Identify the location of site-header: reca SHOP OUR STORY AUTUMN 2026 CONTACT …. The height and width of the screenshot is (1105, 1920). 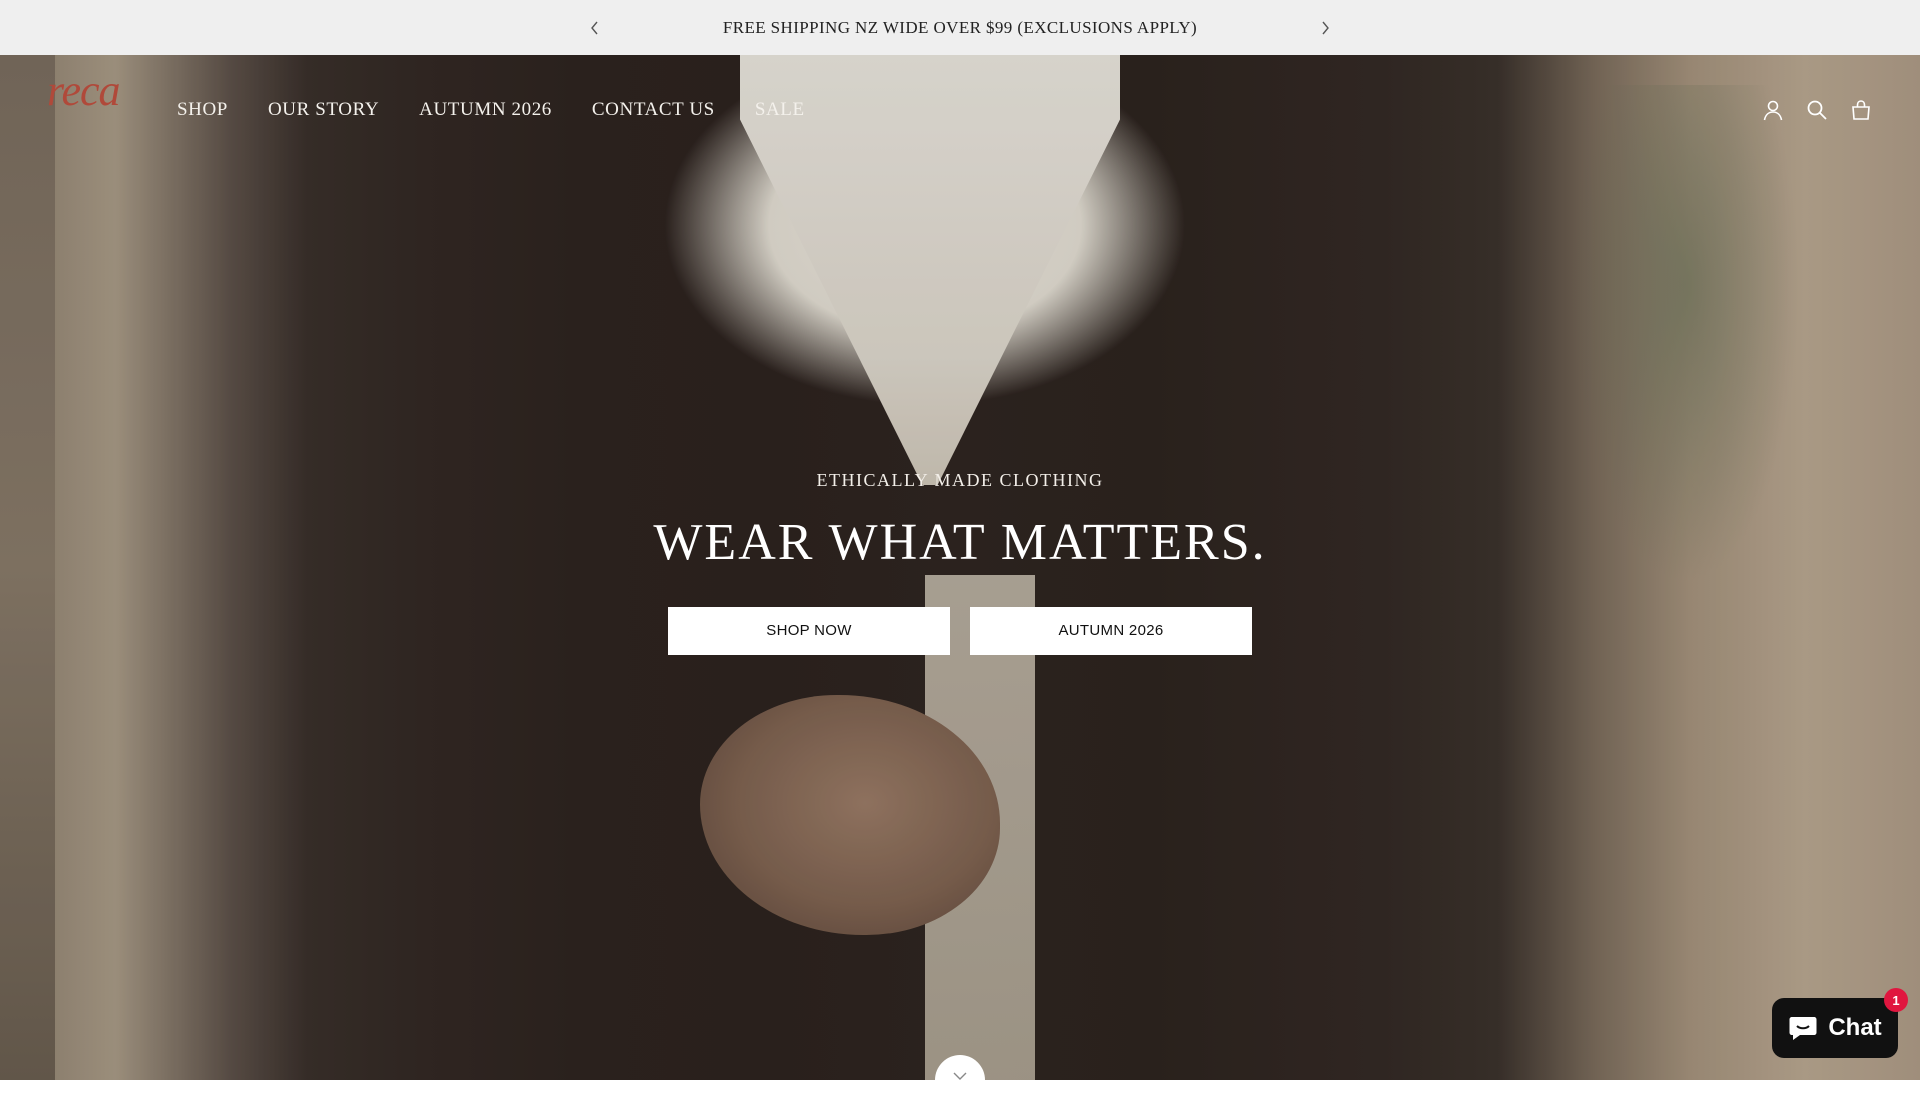
(960, 110).